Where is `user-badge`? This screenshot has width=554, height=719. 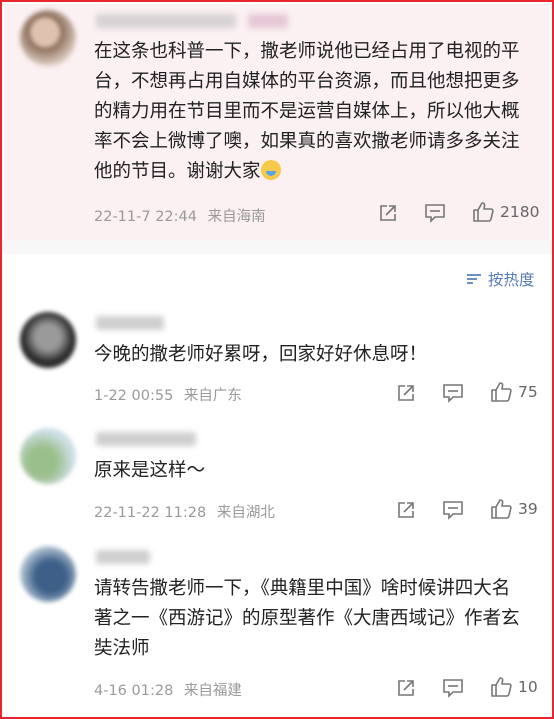 user-badge is located at coordinates (268, 21).